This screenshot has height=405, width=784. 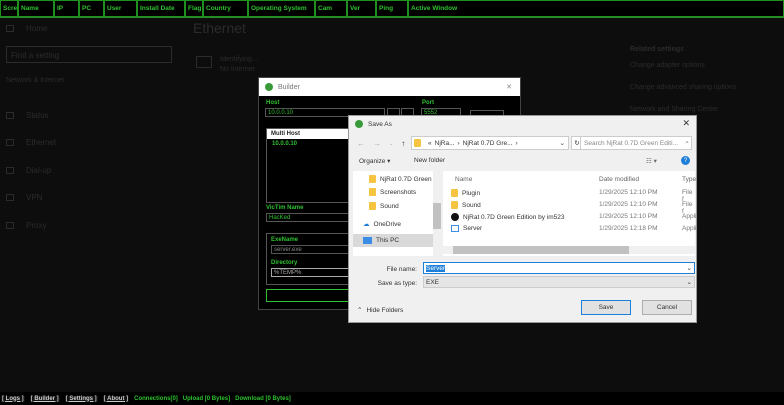 What do you see at coordinates (430, 143) in the screenshot?
I see `path-part: «` at bounding box center [430, 143].